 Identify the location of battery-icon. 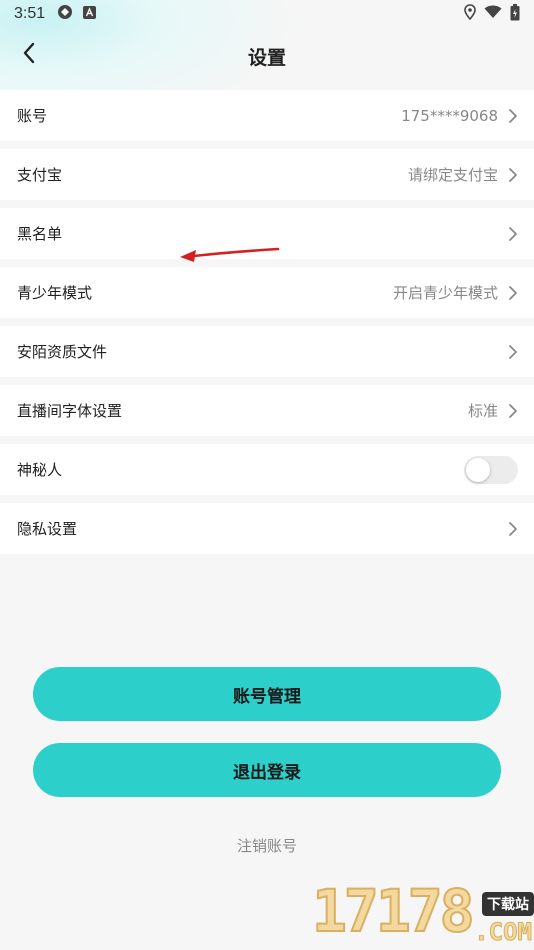
(515, 14).